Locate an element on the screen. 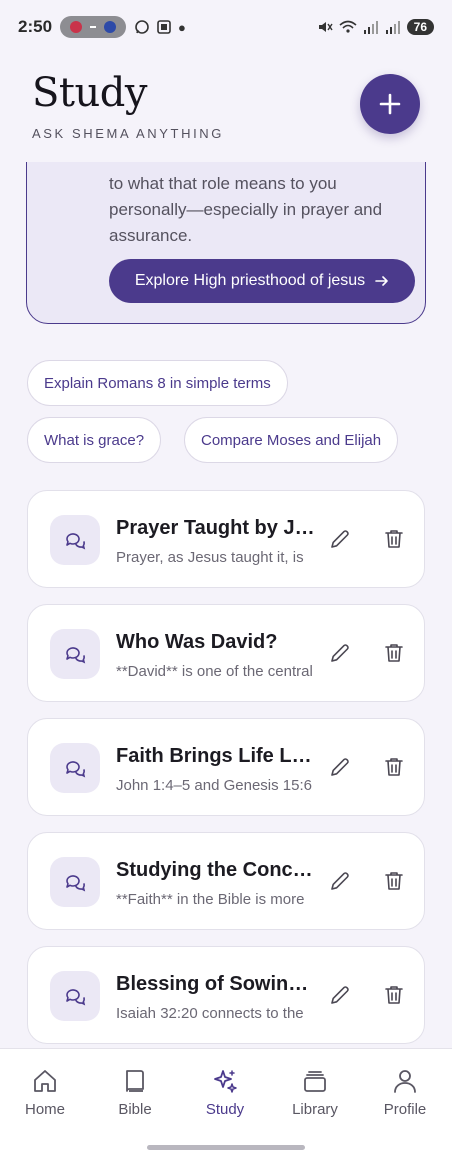 The width and height of the screenshot is (452, 1158). nav-label: Bible is located at coordinates (135, 1109).